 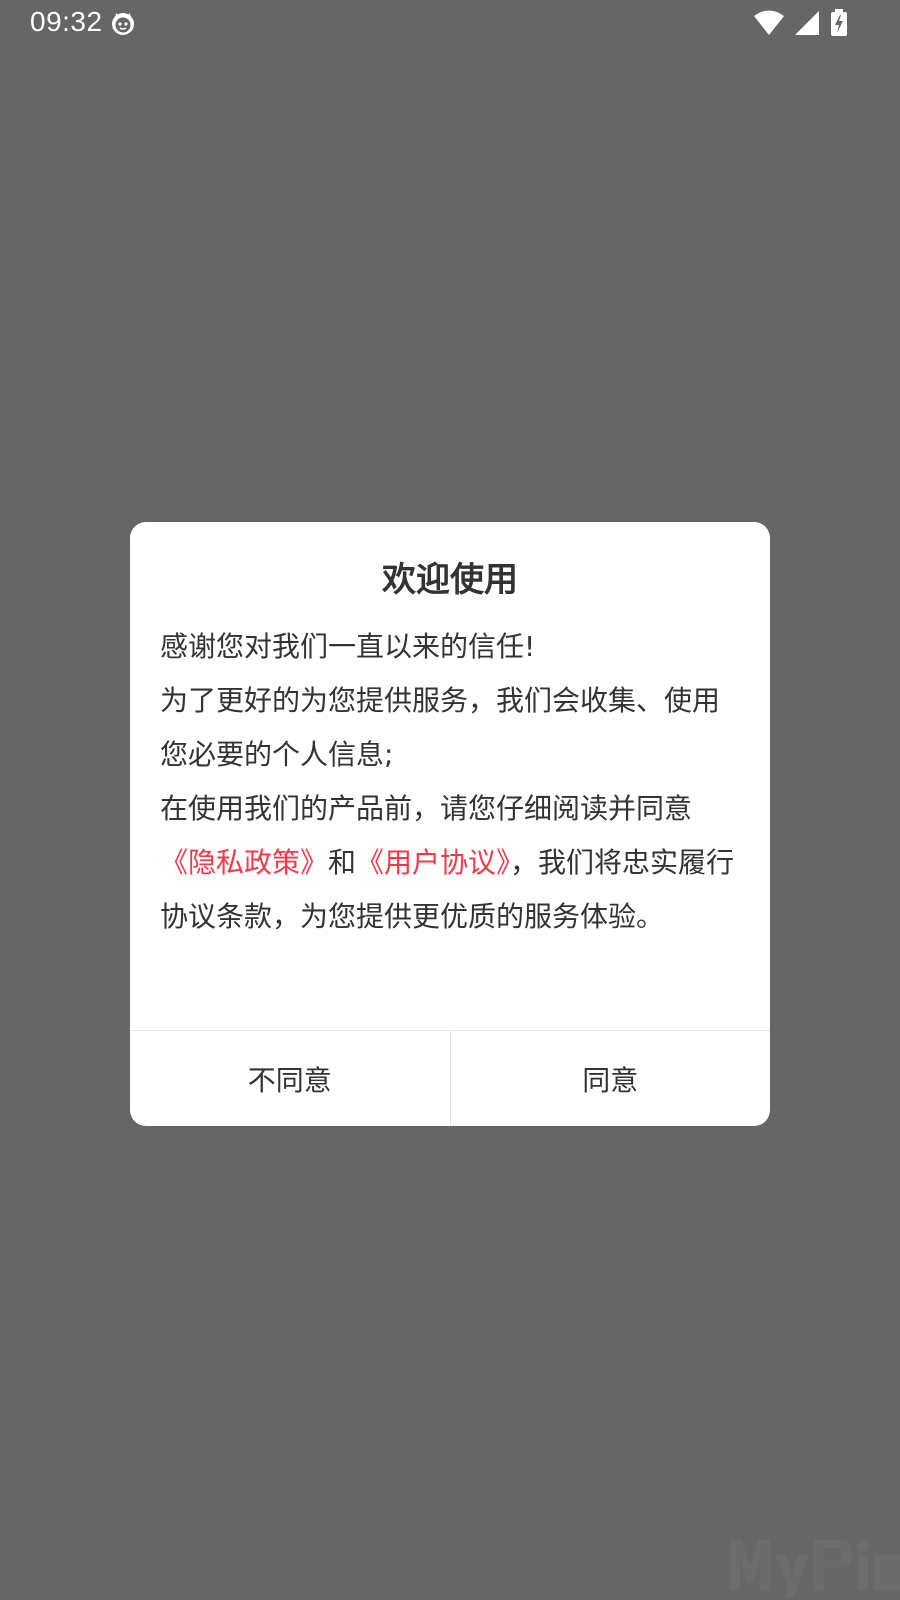 I want to click on status-icons, so click(x=801, y=23).